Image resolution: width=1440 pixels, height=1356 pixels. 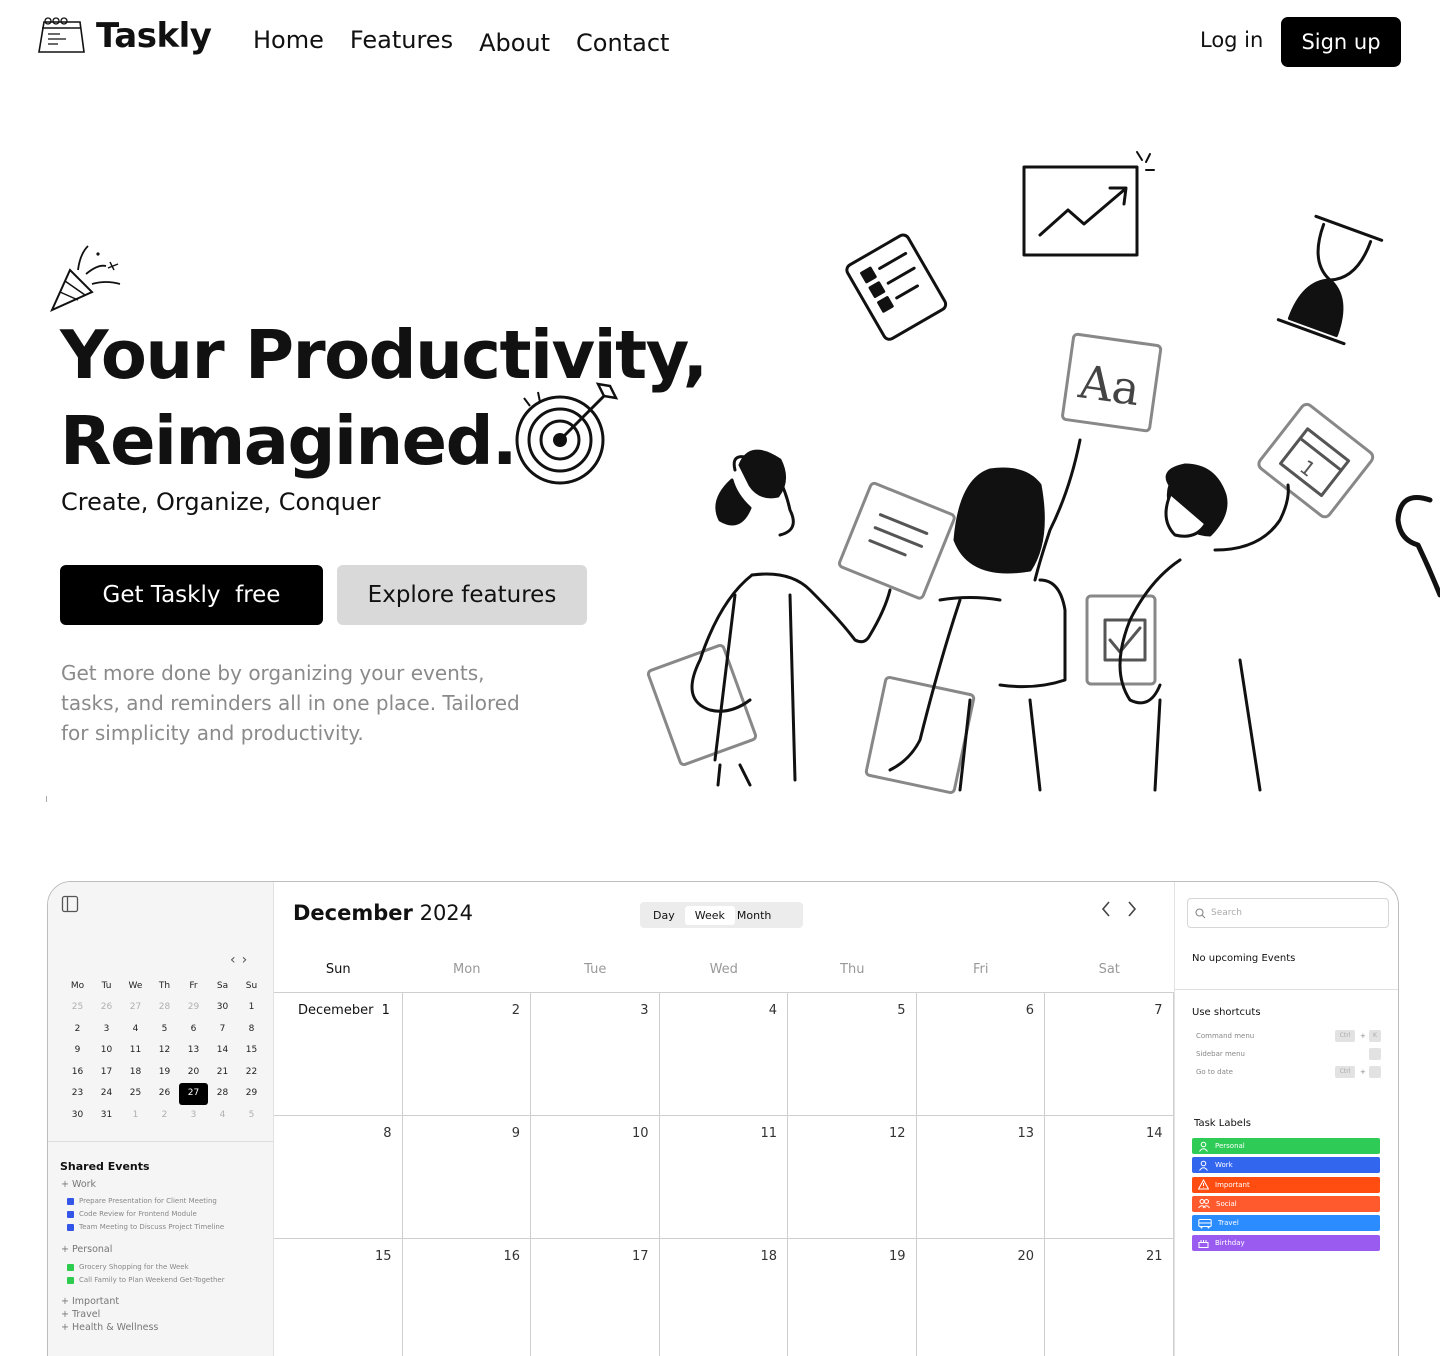 I want to click on mini-calendar-day: 23, so click(x=77, y=1094).